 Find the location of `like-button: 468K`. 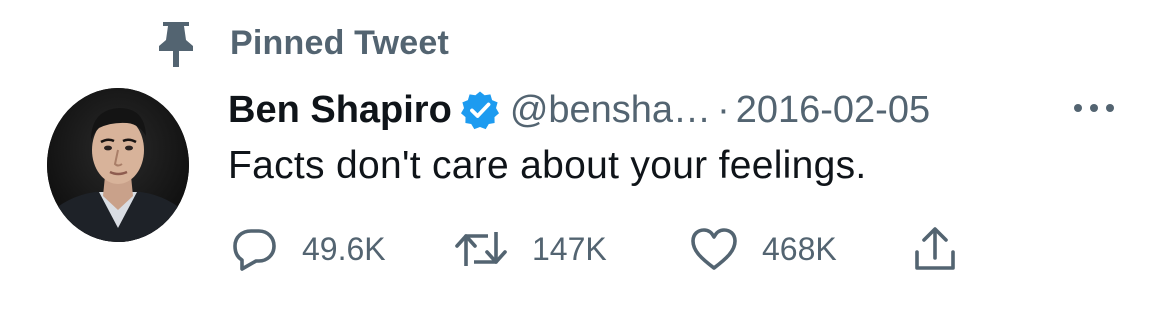

like-button: 468K is located at coordinates (763, 249).